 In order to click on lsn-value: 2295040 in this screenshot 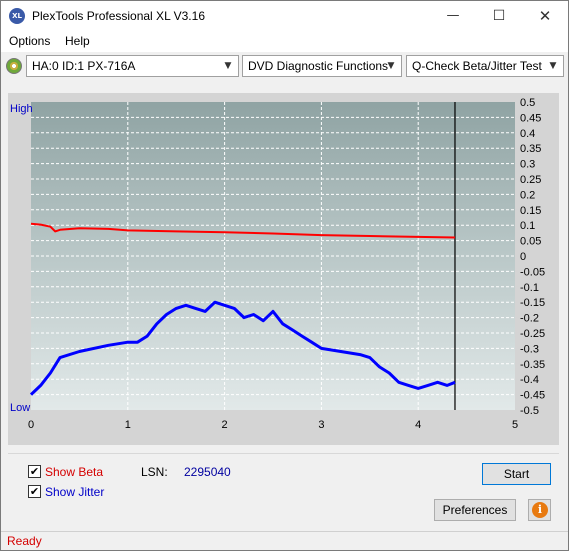, I will do `click(207, 472)`.